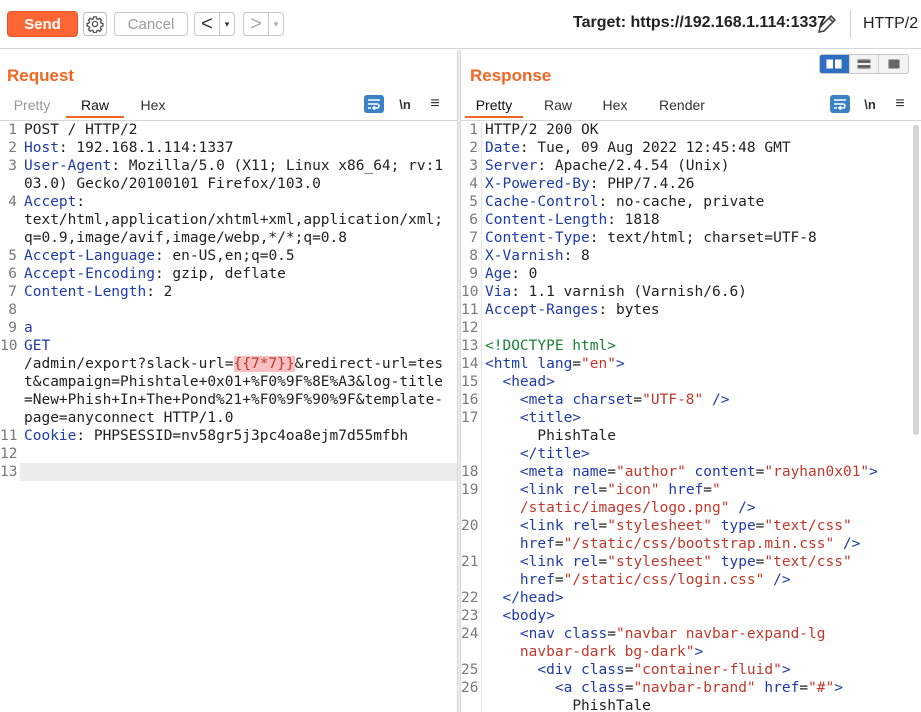  I want to click on response-tab-raw: Raw, so click(558, 105).